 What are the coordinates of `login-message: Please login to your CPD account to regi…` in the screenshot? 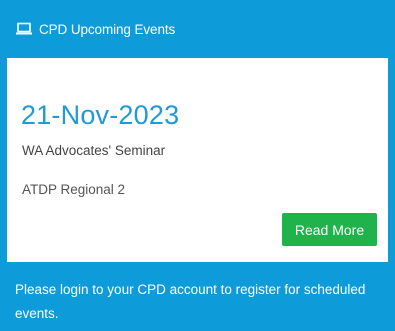 It's located at (190, 301).